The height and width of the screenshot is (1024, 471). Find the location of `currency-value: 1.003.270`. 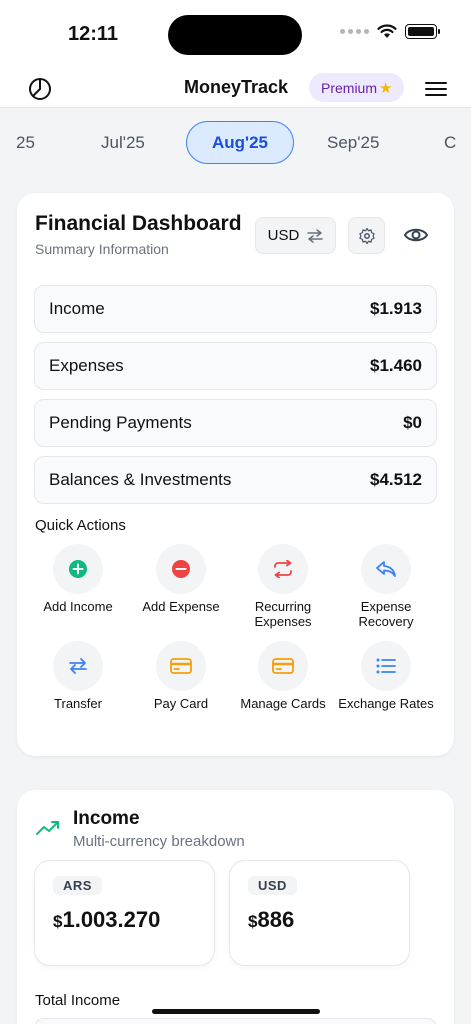

currency-value: 1.003.270 is located at coordinates (111, 919).